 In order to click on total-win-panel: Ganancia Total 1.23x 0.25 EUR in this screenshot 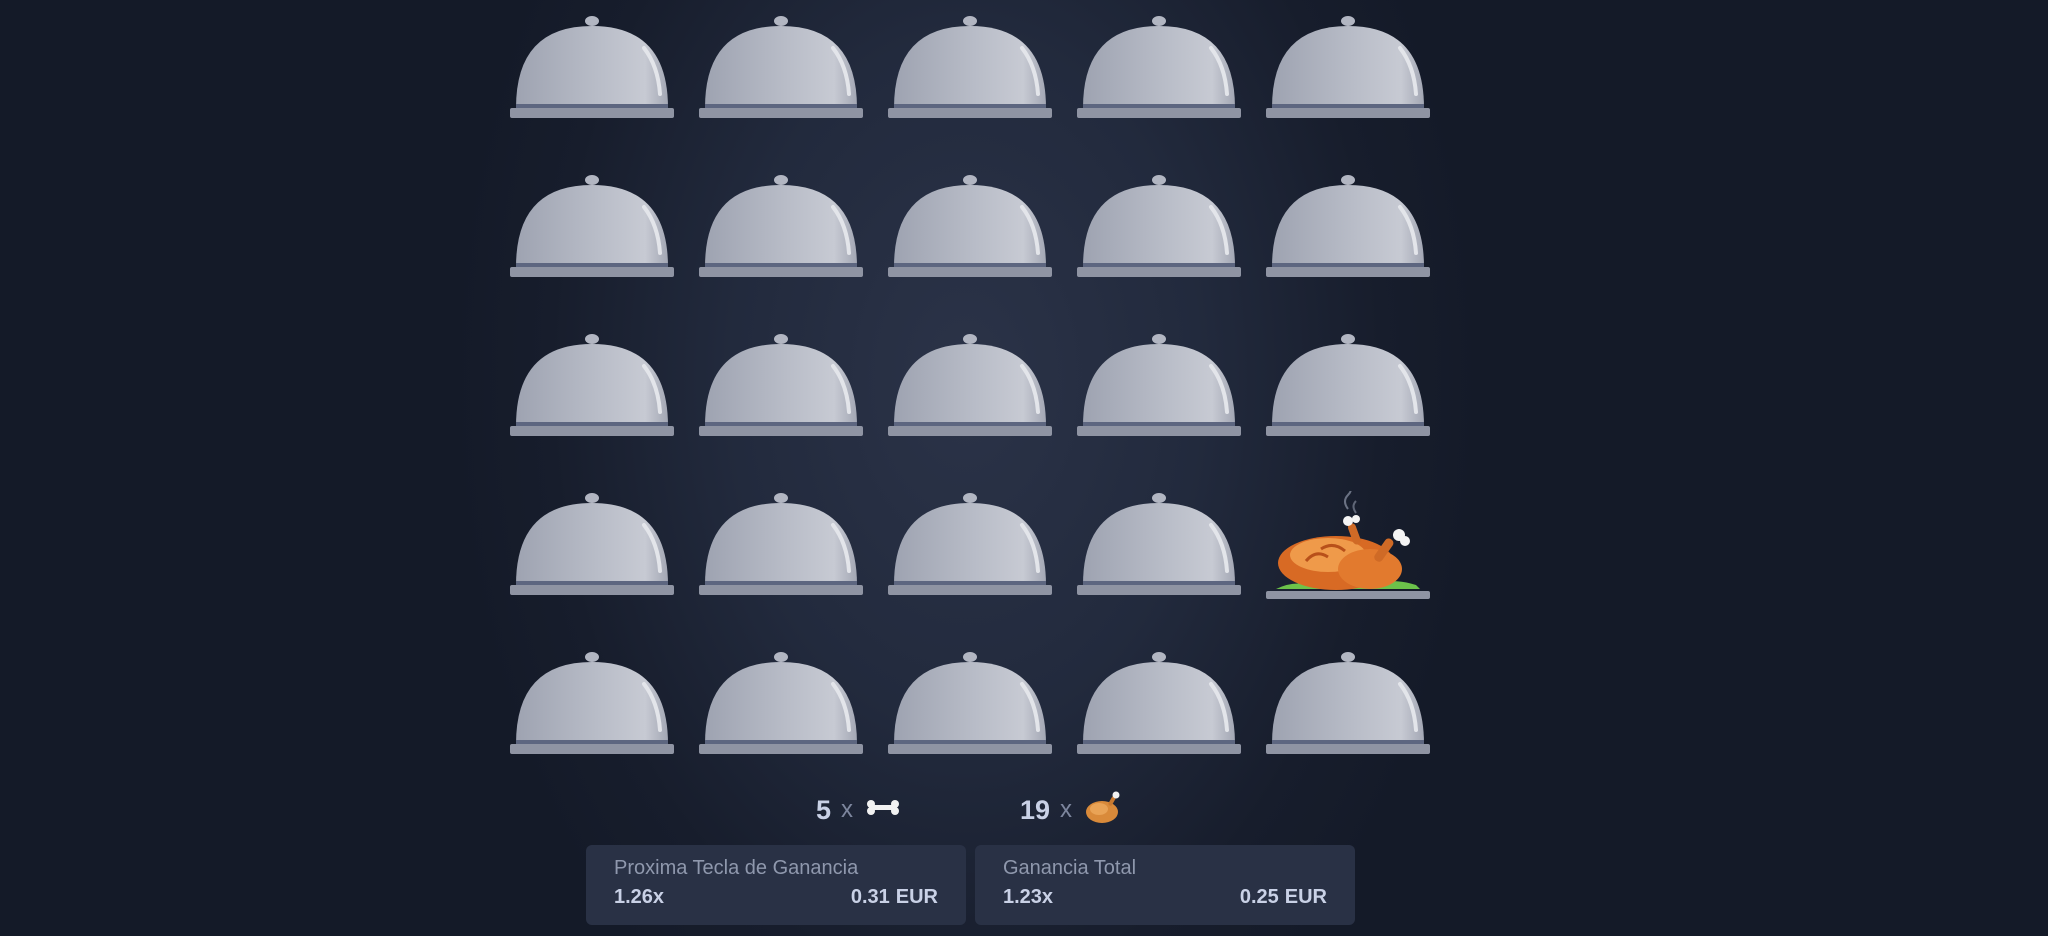, I will do `click(1165, 885)`.